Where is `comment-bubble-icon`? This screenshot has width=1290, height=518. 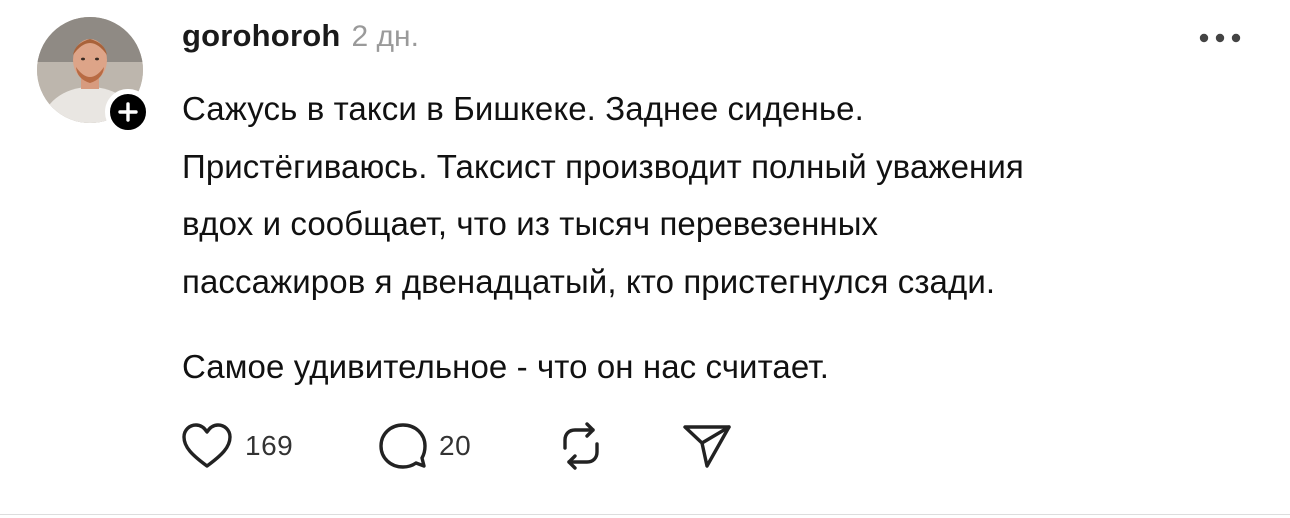 comment-bubble-icon is located at coordinates (403, 446).